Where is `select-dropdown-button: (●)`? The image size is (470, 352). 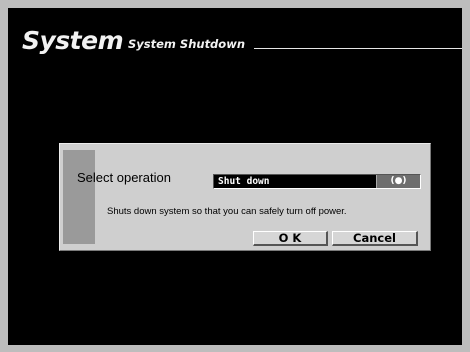
select-dropdown-button: (●) is located at coordinates (398, 181).